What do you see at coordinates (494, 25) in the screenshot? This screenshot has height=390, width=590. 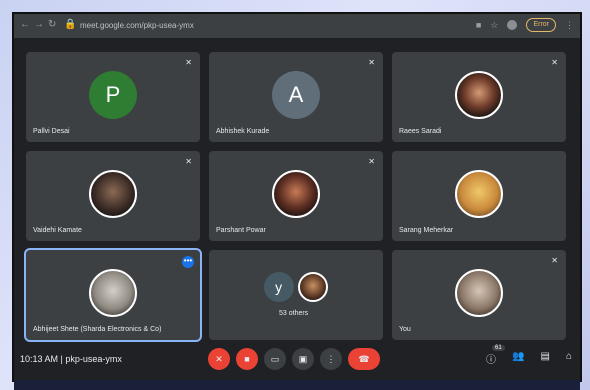 I see `star-icon: ☆` at bounding box center [494, 25].